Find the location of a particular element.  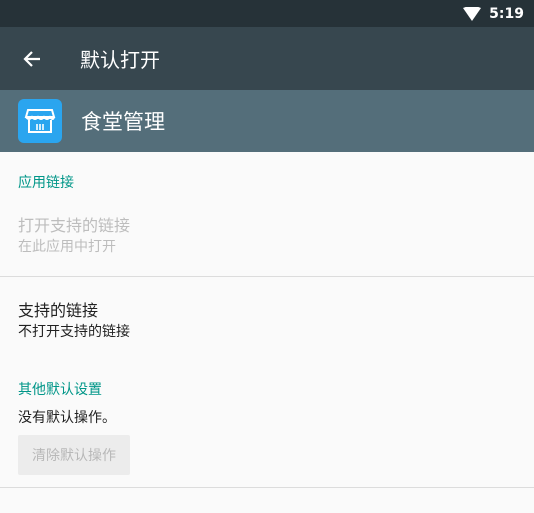

section-header-other-defaults: 其他默认设置 is located at coordinates (60, 390).